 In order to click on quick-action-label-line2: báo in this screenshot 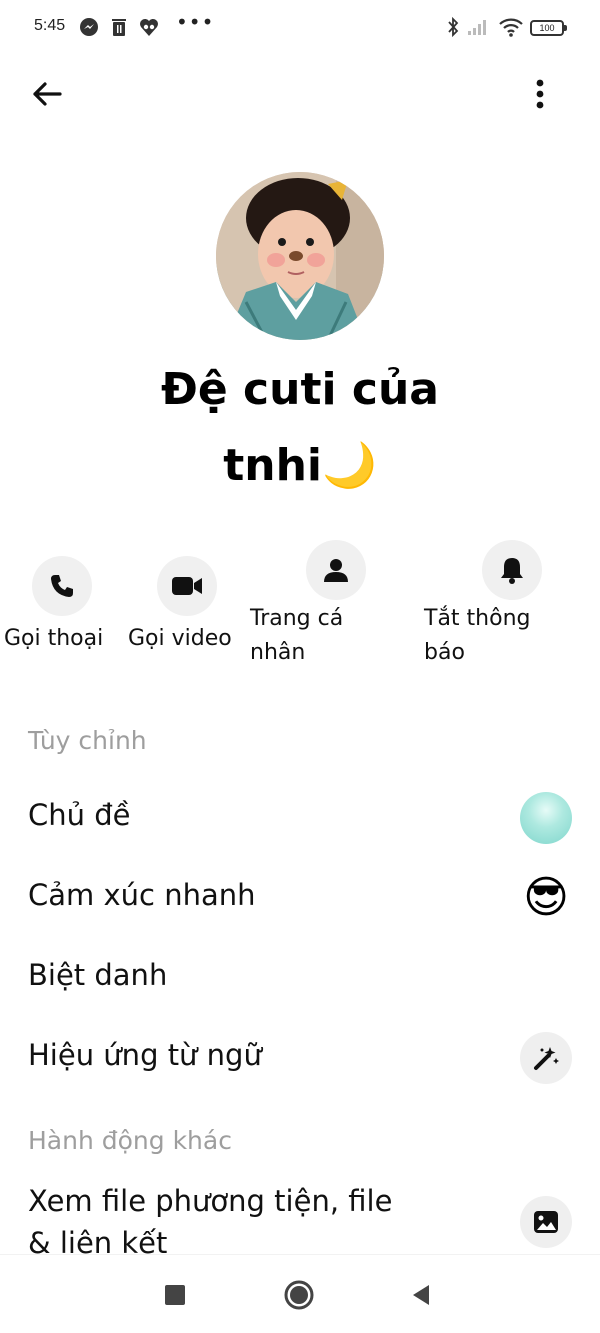, I will do `click(444, 652)`.